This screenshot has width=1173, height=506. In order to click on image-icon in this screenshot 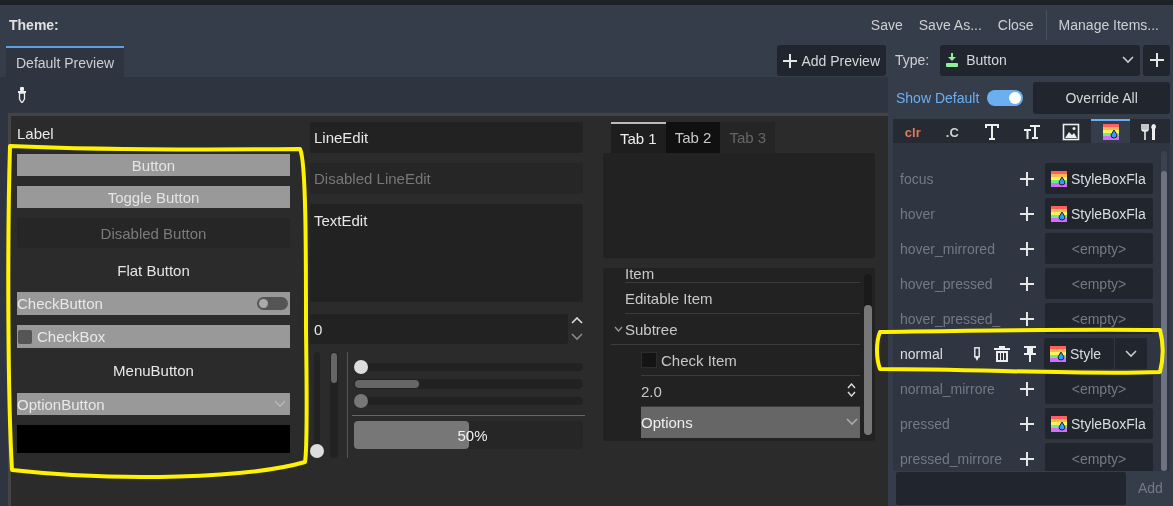, I will do `click(1071, 132)`.